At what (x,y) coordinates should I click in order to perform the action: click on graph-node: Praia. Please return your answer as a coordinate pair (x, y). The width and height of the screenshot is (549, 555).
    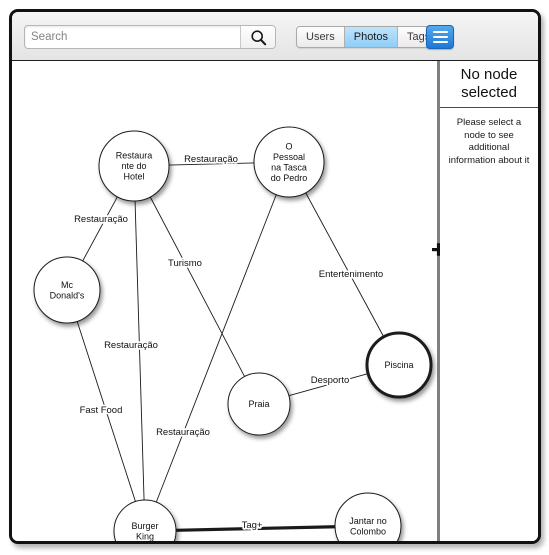
    Looking at the image, I should click on (259, 404).